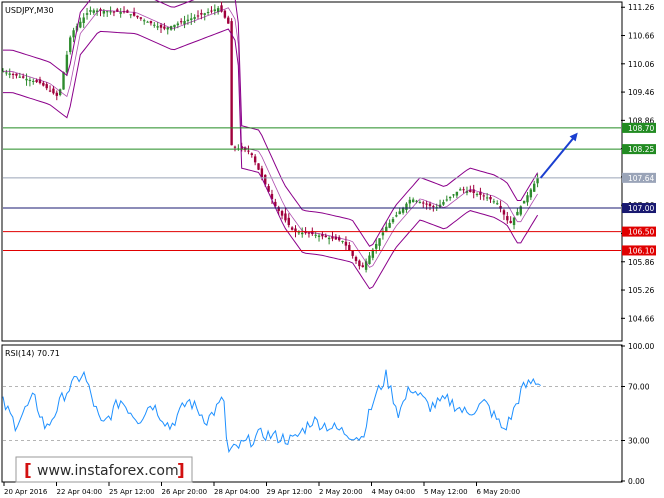 The height and width of the screenshot is (498, 664). What do you see at coordinates (636, 481) in the screenshot?
I see `rsi-tick-label: 0.00` at bounding box center [636, 481].